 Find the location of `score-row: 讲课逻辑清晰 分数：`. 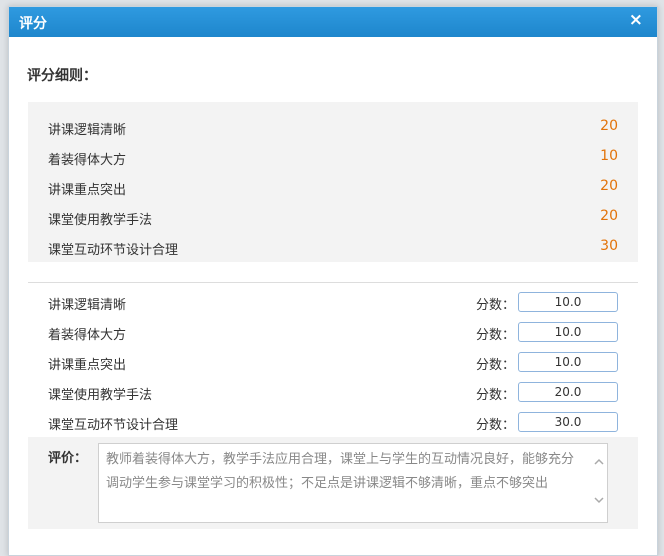

score-row: 讲课逻辑清晰 分数： is located at coordinates (333, 302).